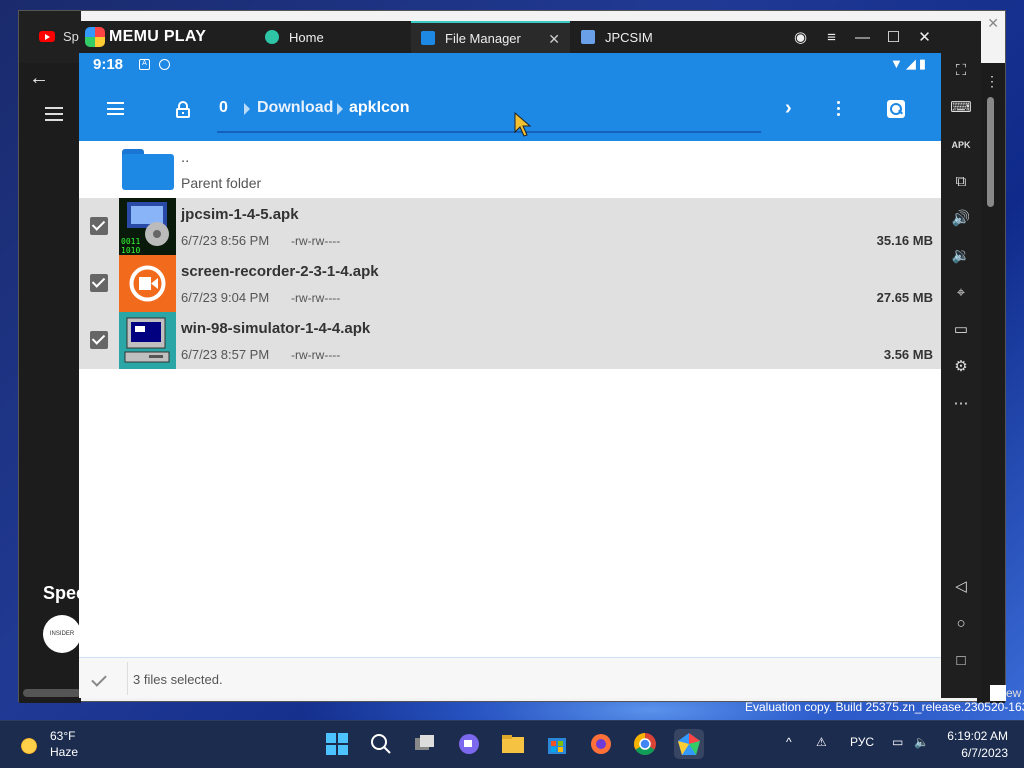  I want to click on recents-nav-icon: □, so click(961, 661).